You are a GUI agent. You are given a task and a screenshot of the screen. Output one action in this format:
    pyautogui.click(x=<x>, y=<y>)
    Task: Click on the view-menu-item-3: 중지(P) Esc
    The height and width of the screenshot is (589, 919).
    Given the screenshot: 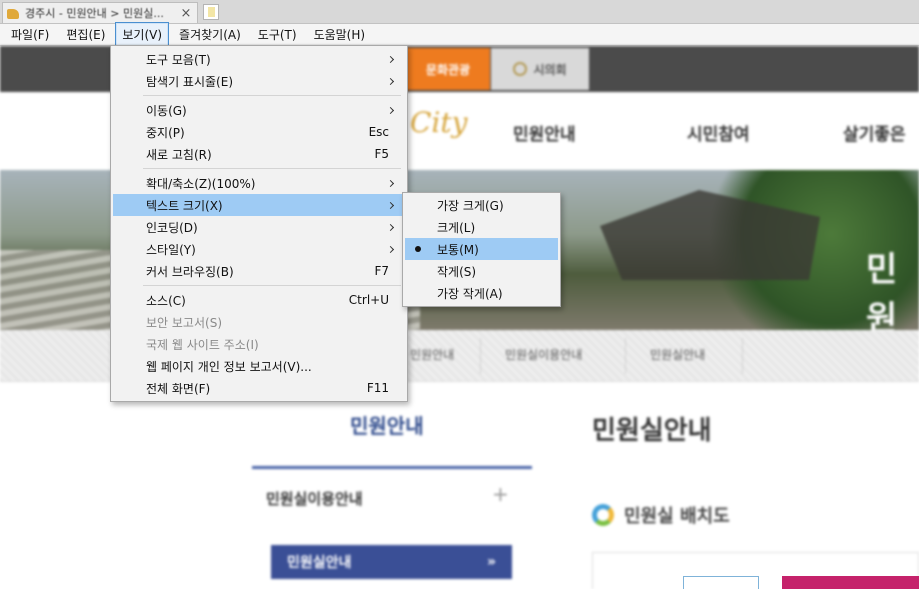 What is the action you would take?
    pyautogui.click(x=259, y=132)
    